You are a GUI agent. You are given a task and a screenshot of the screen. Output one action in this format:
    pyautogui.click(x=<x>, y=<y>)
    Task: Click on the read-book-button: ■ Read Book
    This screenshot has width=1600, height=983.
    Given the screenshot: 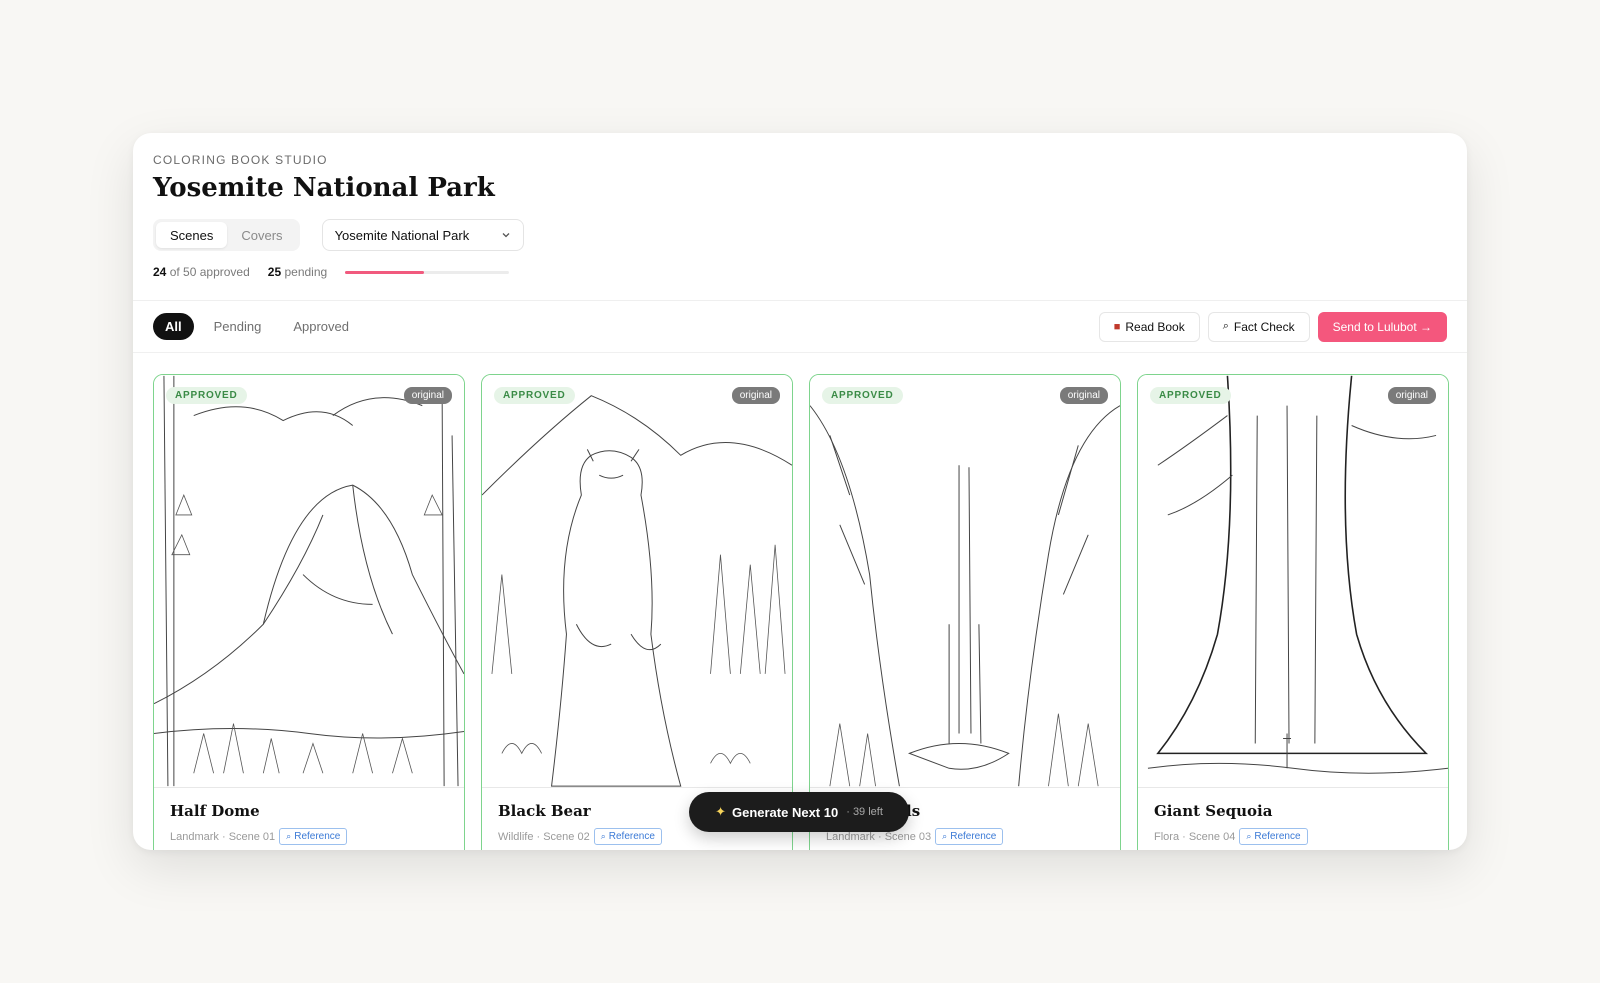 What is the action you would take?
    pyautogui.click(x=1149, y=326)
    